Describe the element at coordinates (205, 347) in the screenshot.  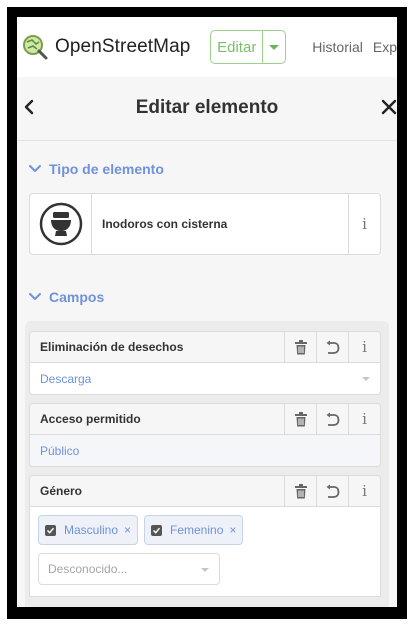
I see `field-header: Eliminación de desechos i` at that location.